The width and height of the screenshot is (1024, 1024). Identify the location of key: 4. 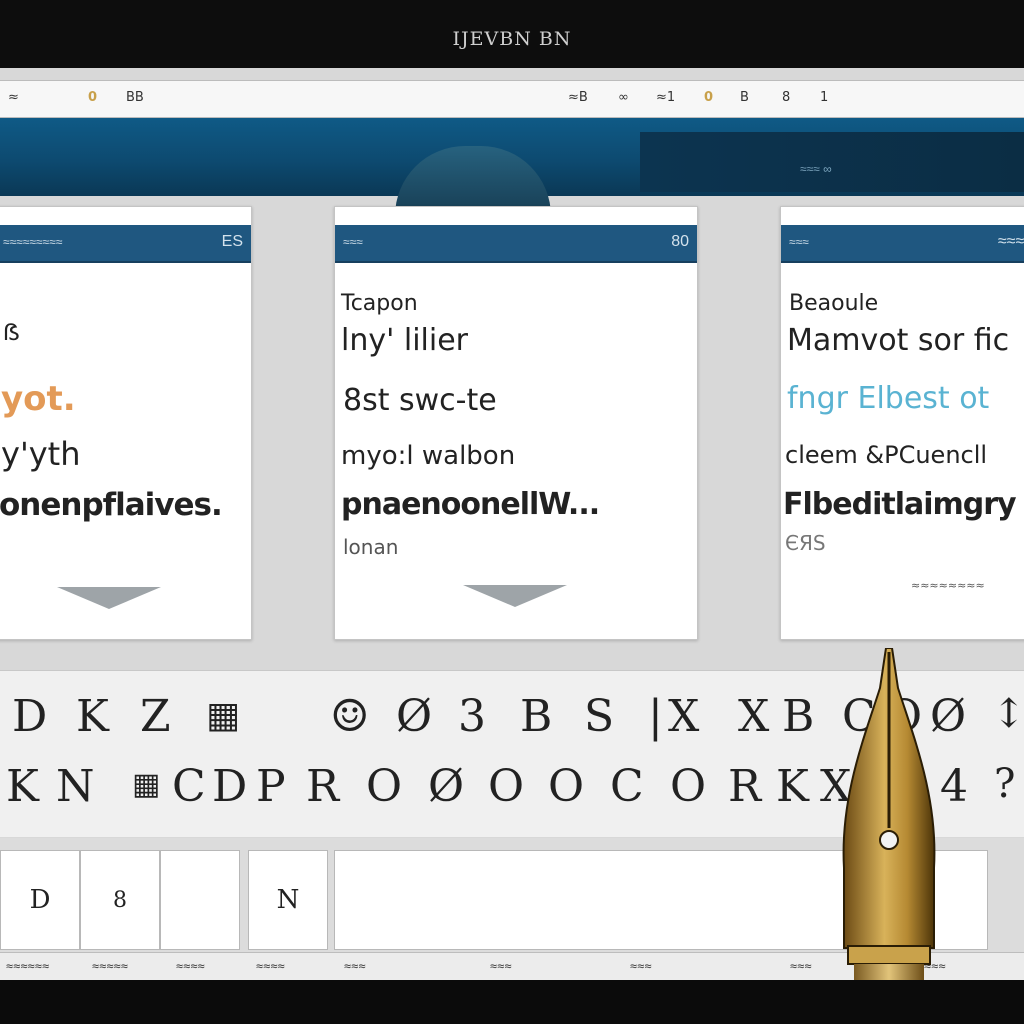
(954, 786).